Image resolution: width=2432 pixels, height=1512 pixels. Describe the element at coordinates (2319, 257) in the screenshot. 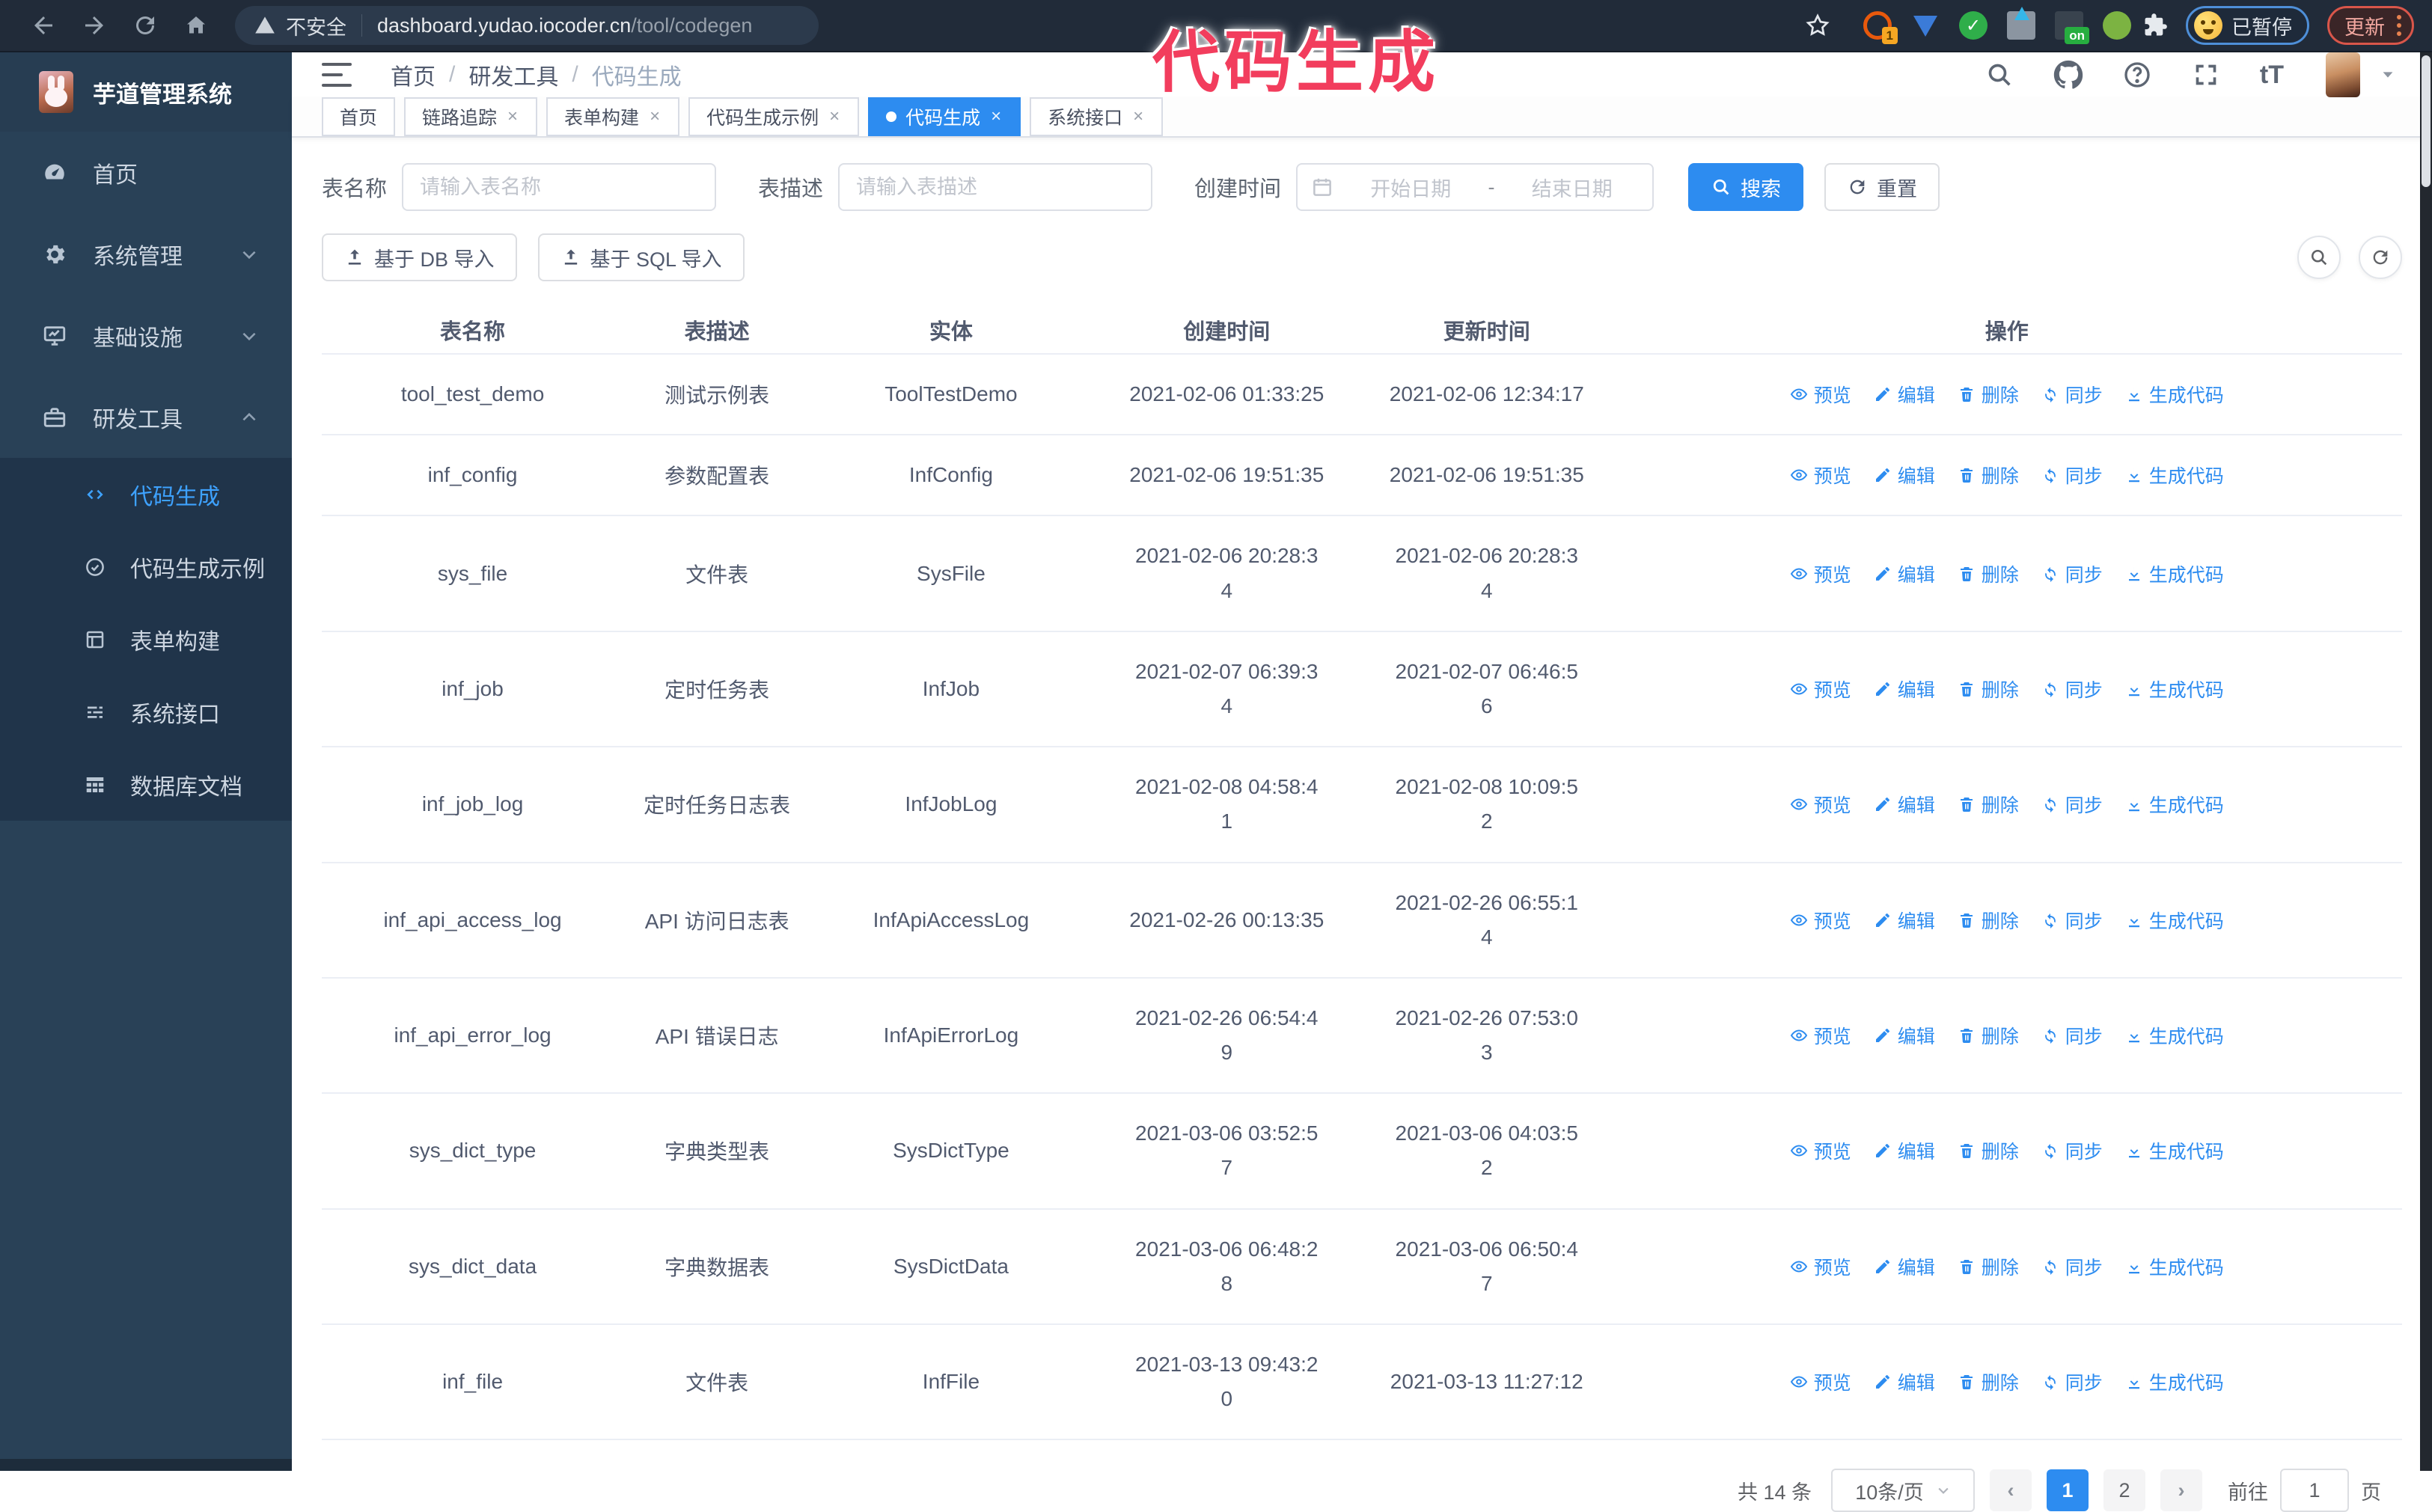

I see `toggle-search-button` at that location.